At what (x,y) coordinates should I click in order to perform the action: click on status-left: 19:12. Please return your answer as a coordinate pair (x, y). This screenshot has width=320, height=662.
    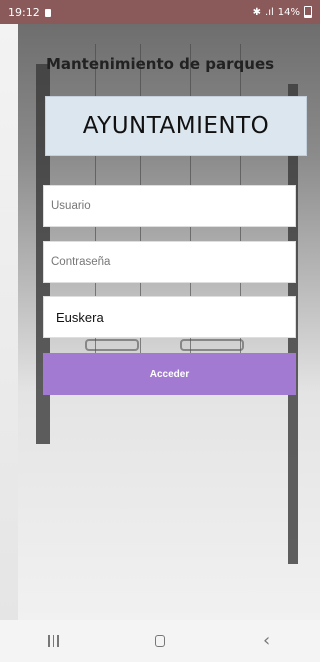
    Looking at the image, I should click on (29, 12).